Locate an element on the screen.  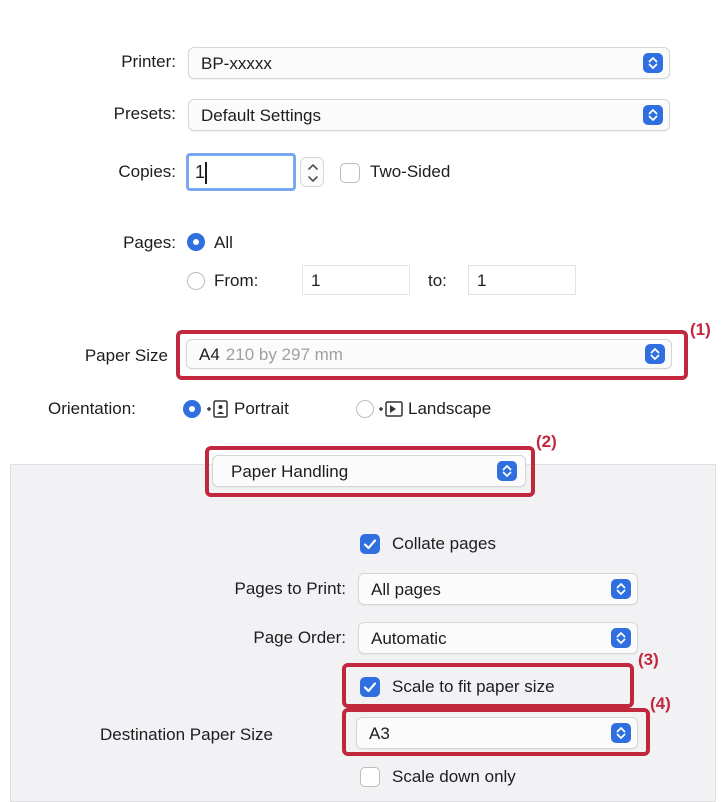
page-order-popup: Automatic is located at coordinates (498, 638).